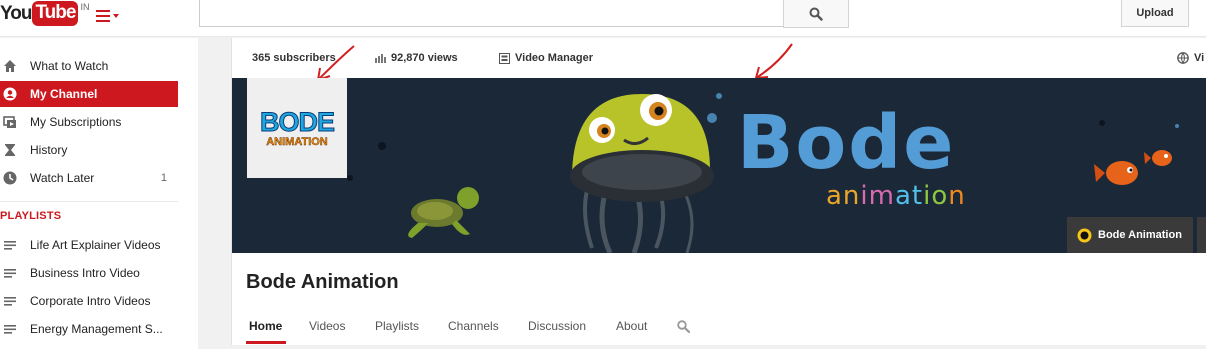  I want to click on search-icon, so click(816, 14).